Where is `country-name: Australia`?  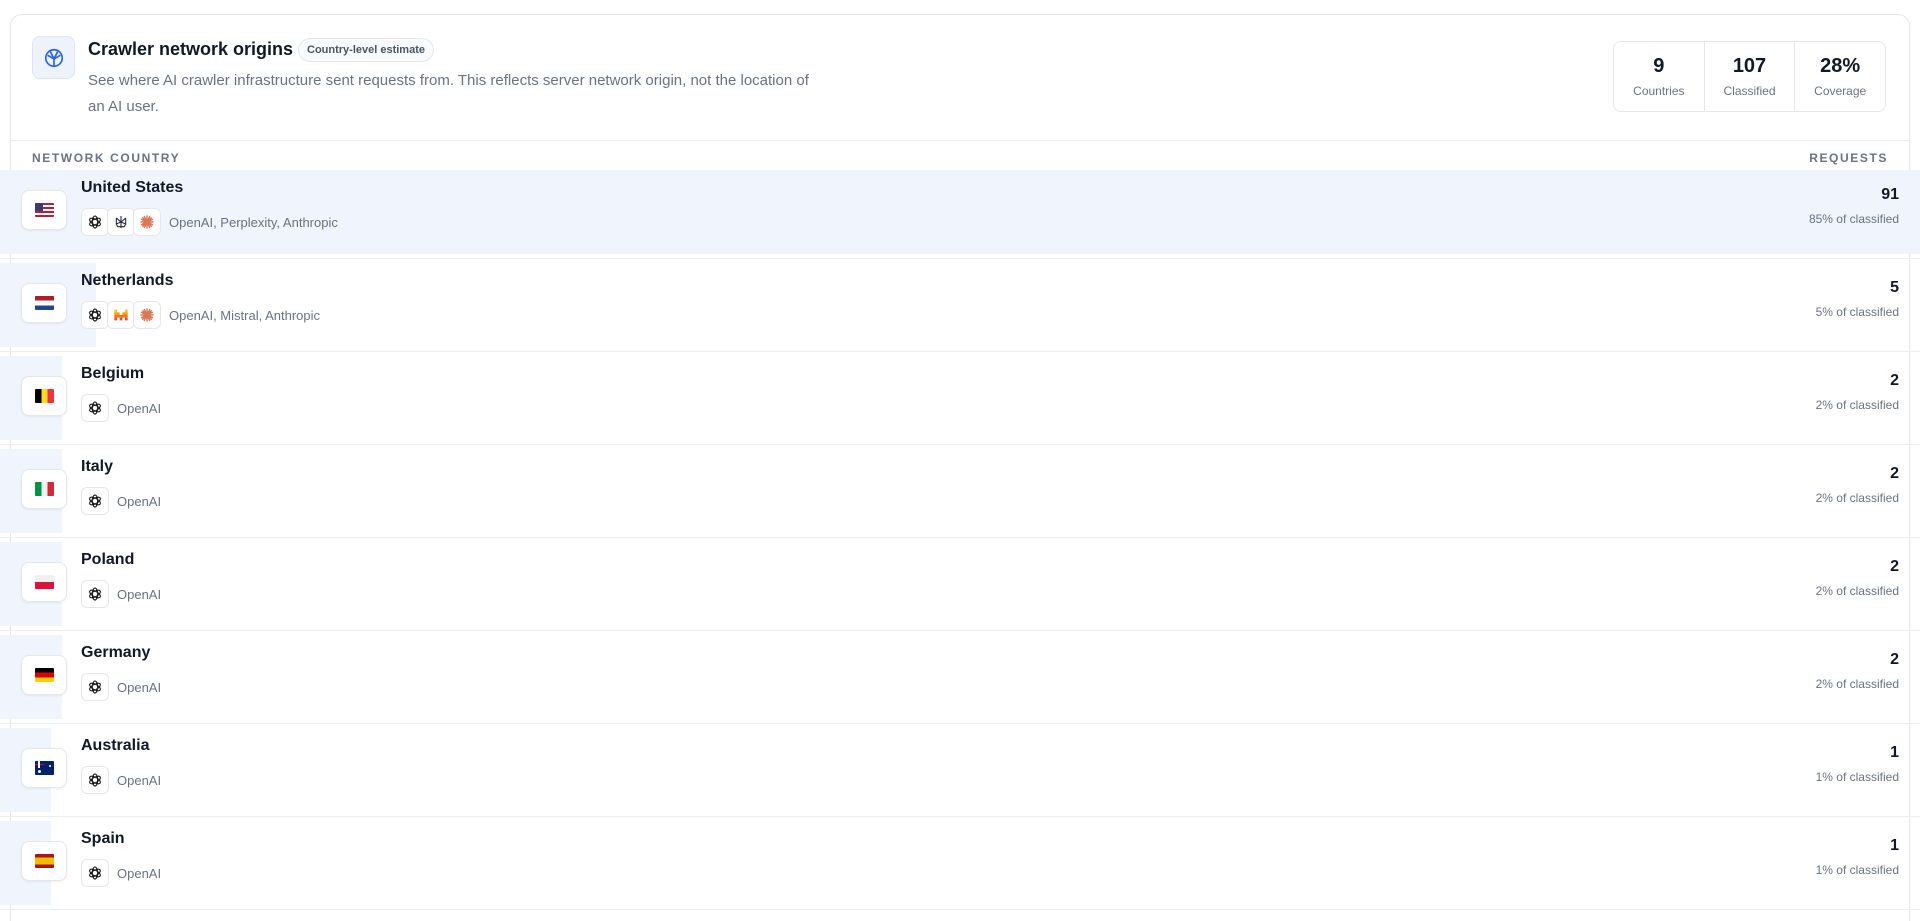 country-name: Australia is located at coordinates (115, 745).